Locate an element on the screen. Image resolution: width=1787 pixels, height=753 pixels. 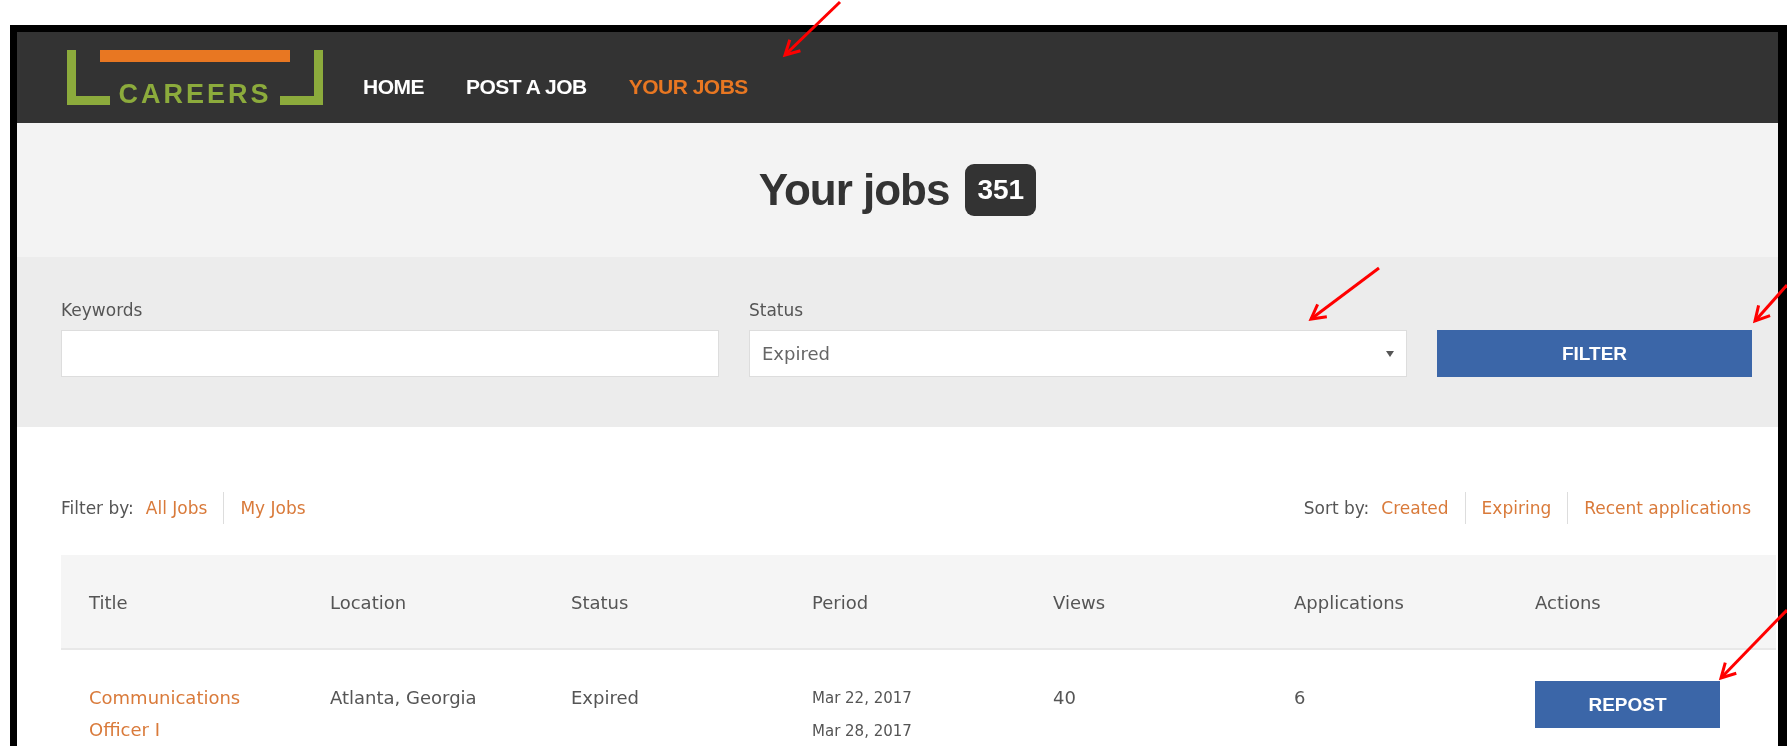
keywords-field is located at coordinates (390, 353).